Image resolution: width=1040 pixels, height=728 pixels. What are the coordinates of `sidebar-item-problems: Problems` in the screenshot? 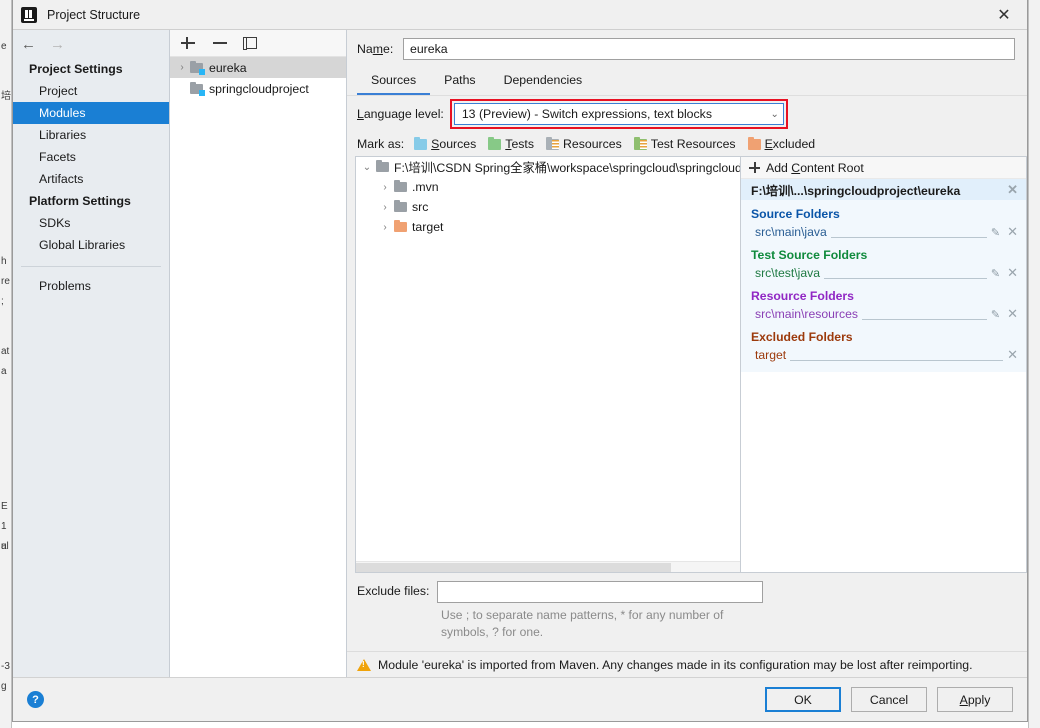 It's located at (91, 286).